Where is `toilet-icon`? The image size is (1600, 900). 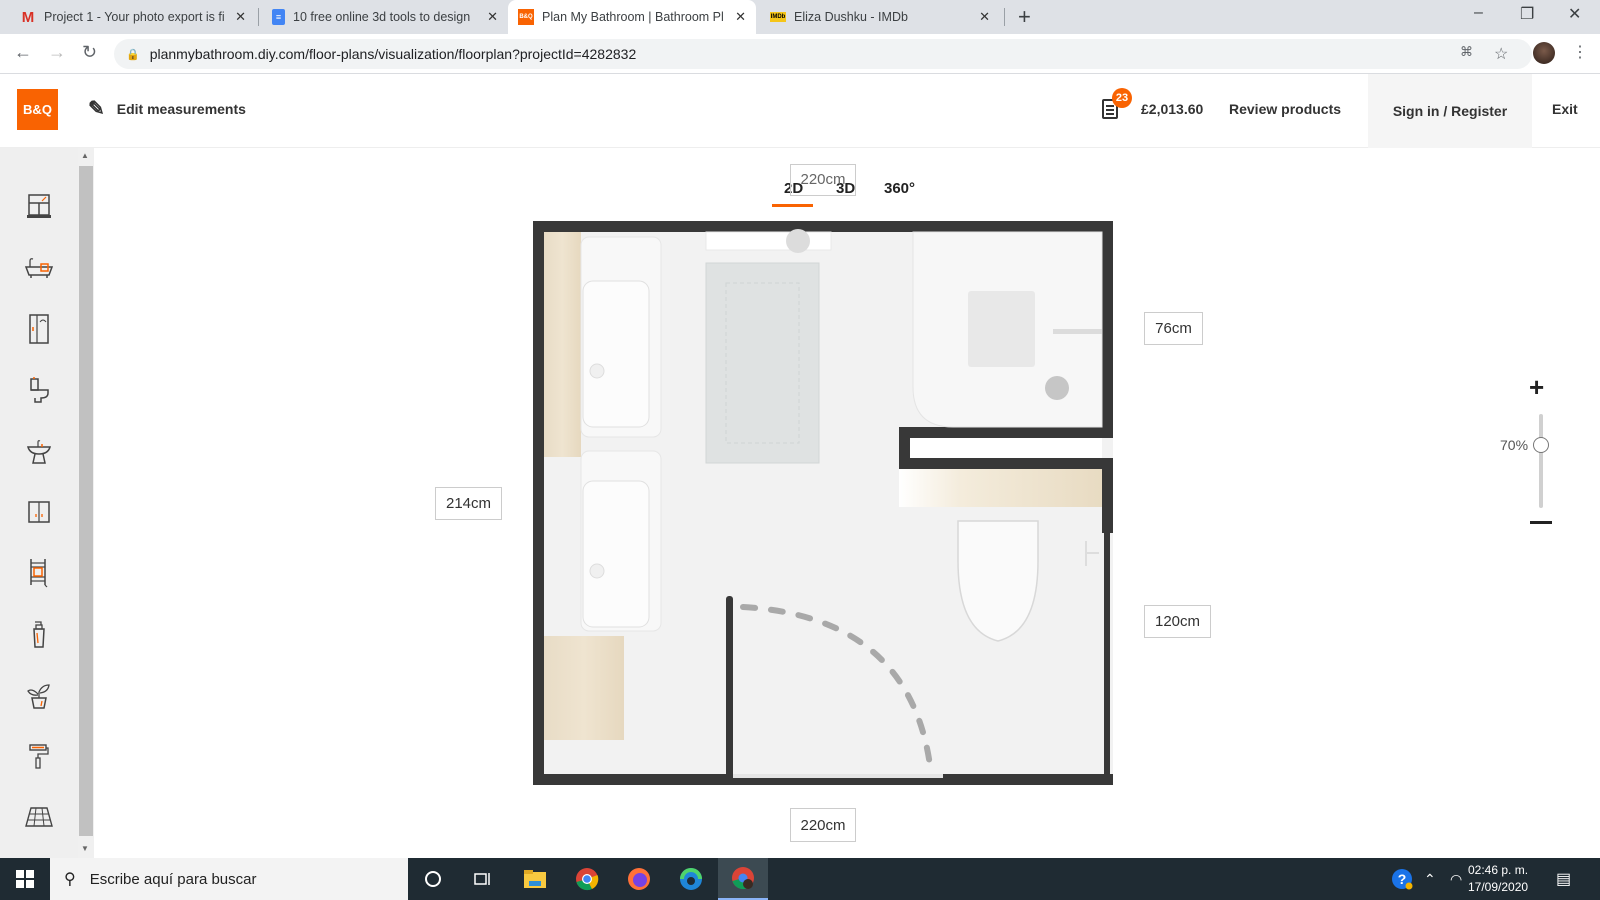 toilet-icon is located at coordinates (39, 390).